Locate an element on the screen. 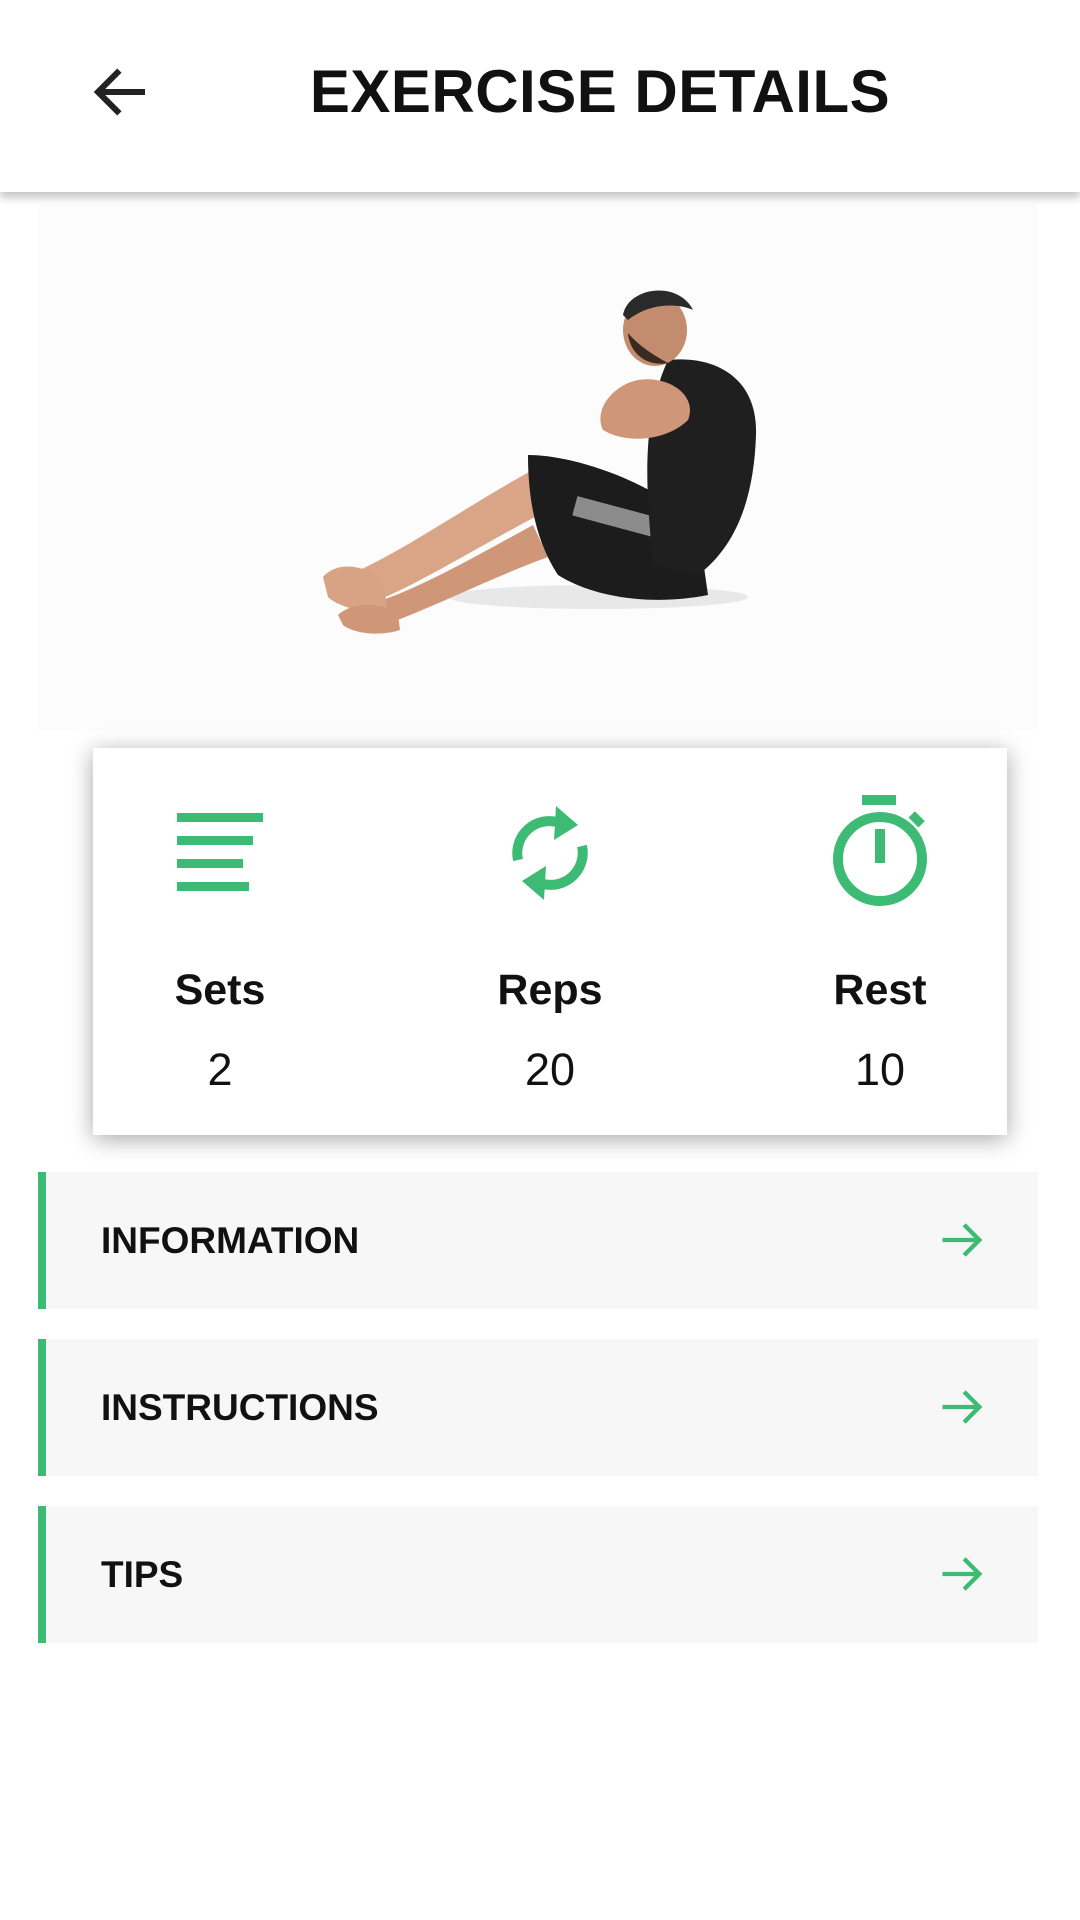 This screenshot has height=1920, width=1080. stat-label: Sets is located at coordinates (220, 990).